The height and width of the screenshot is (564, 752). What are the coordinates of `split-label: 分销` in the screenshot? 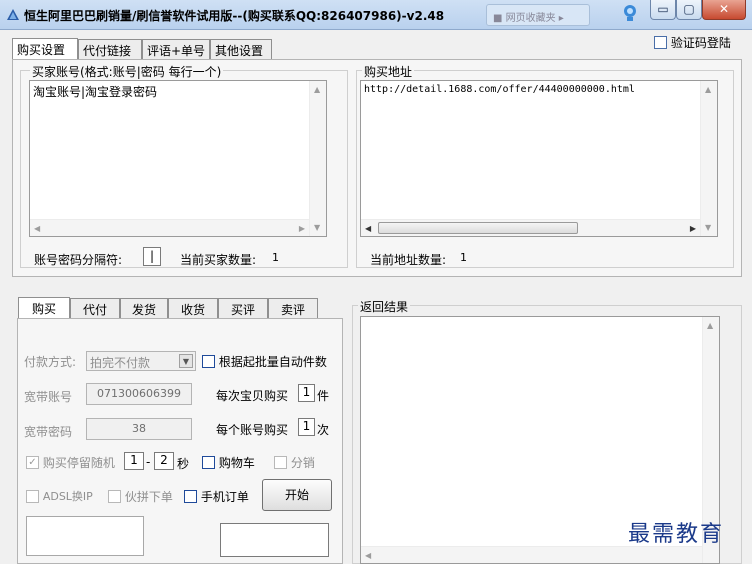 It's located at (302, 463).